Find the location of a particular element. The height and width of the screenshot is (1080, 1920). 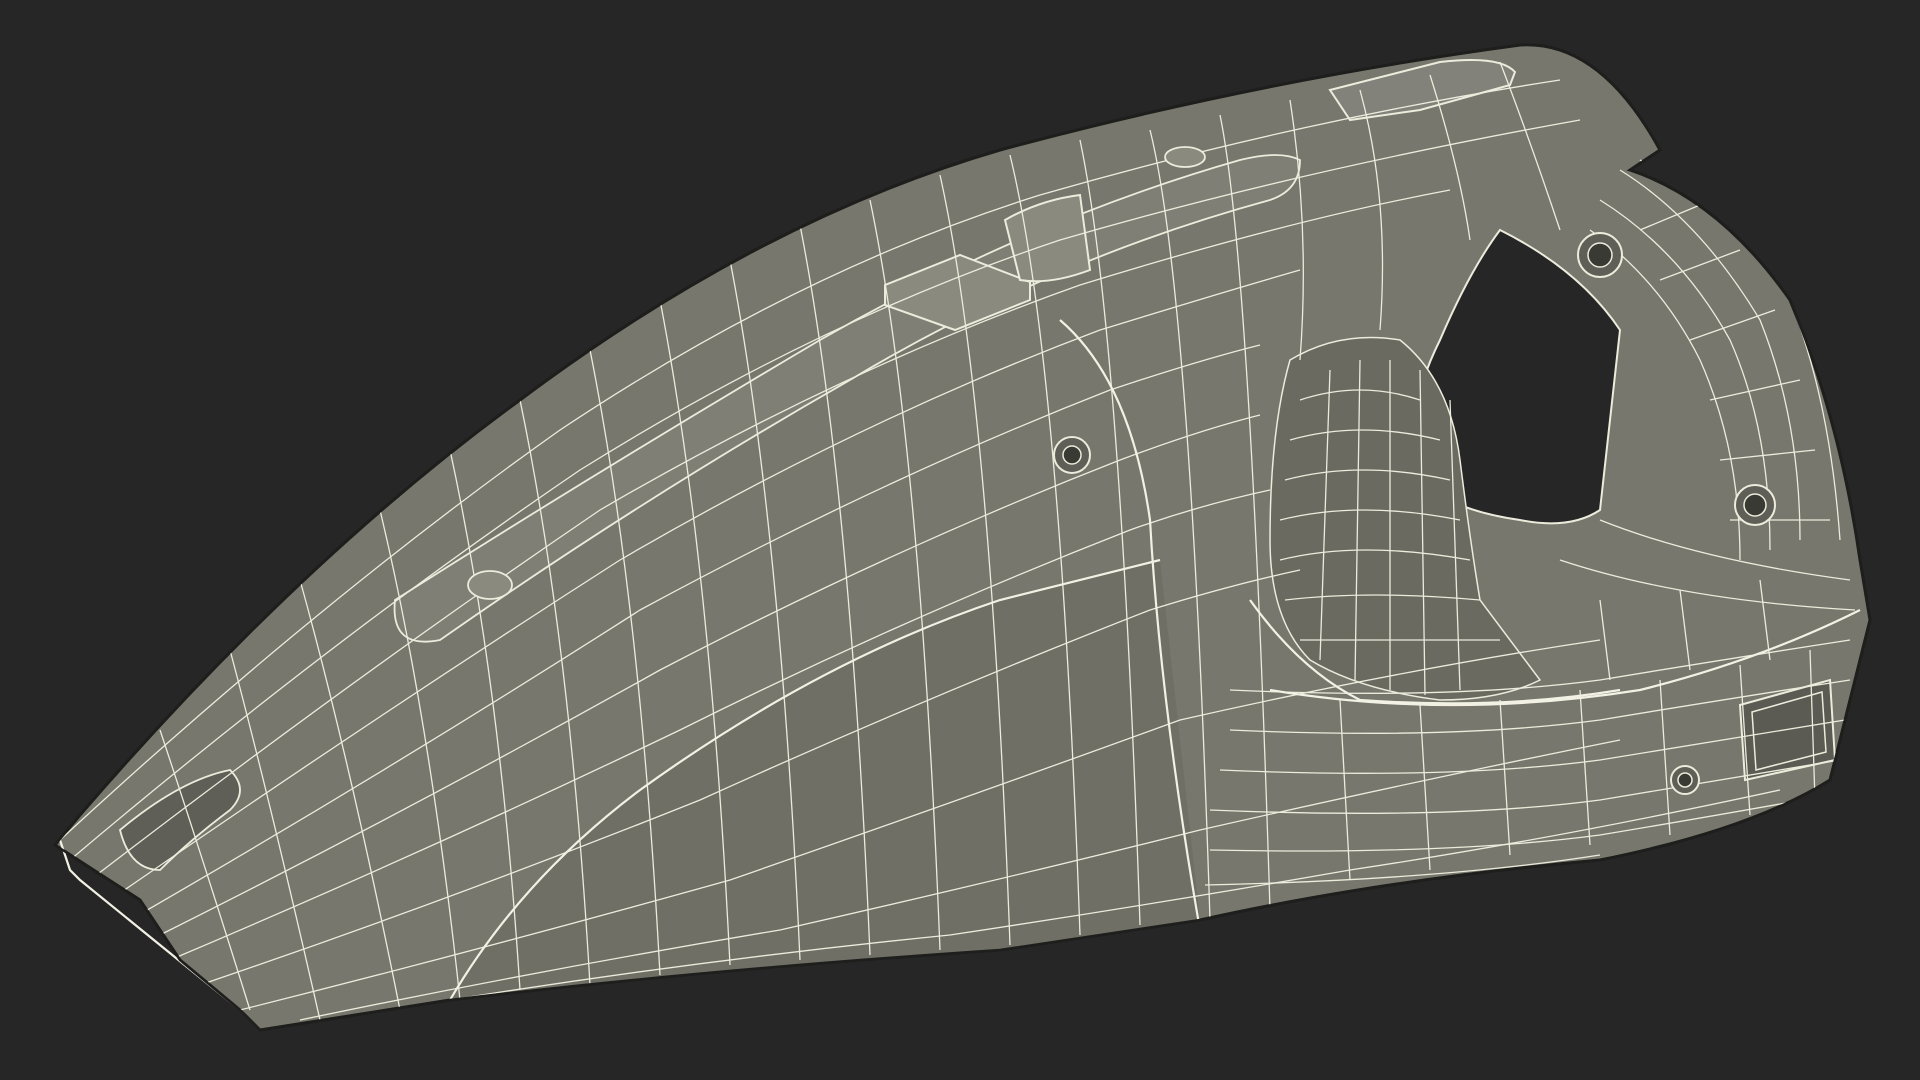

rail-cap-front is located at coordinates (490, 585).